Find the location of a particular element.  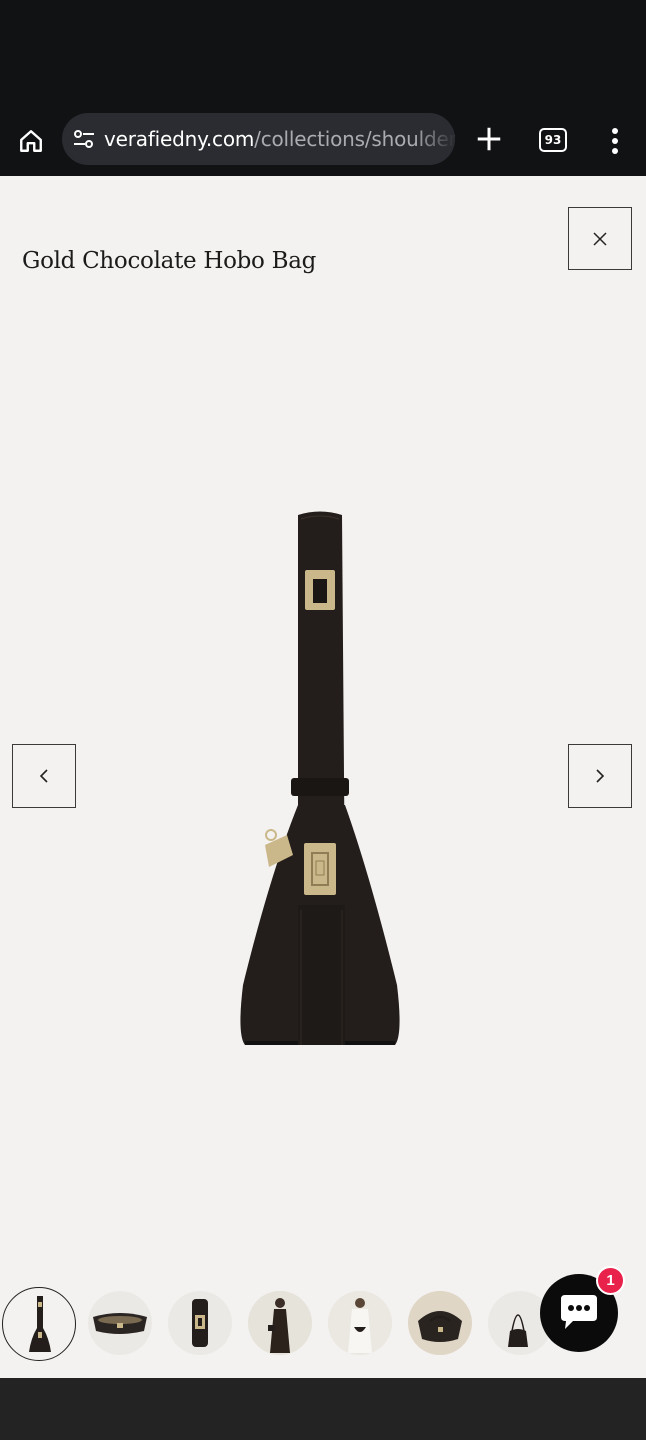

close-button is located at coordinates (600, 238).